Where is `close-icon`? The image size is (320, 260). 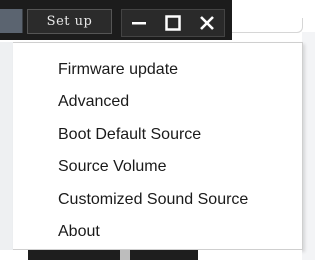 close-icon is located at coordinates (207, 23).